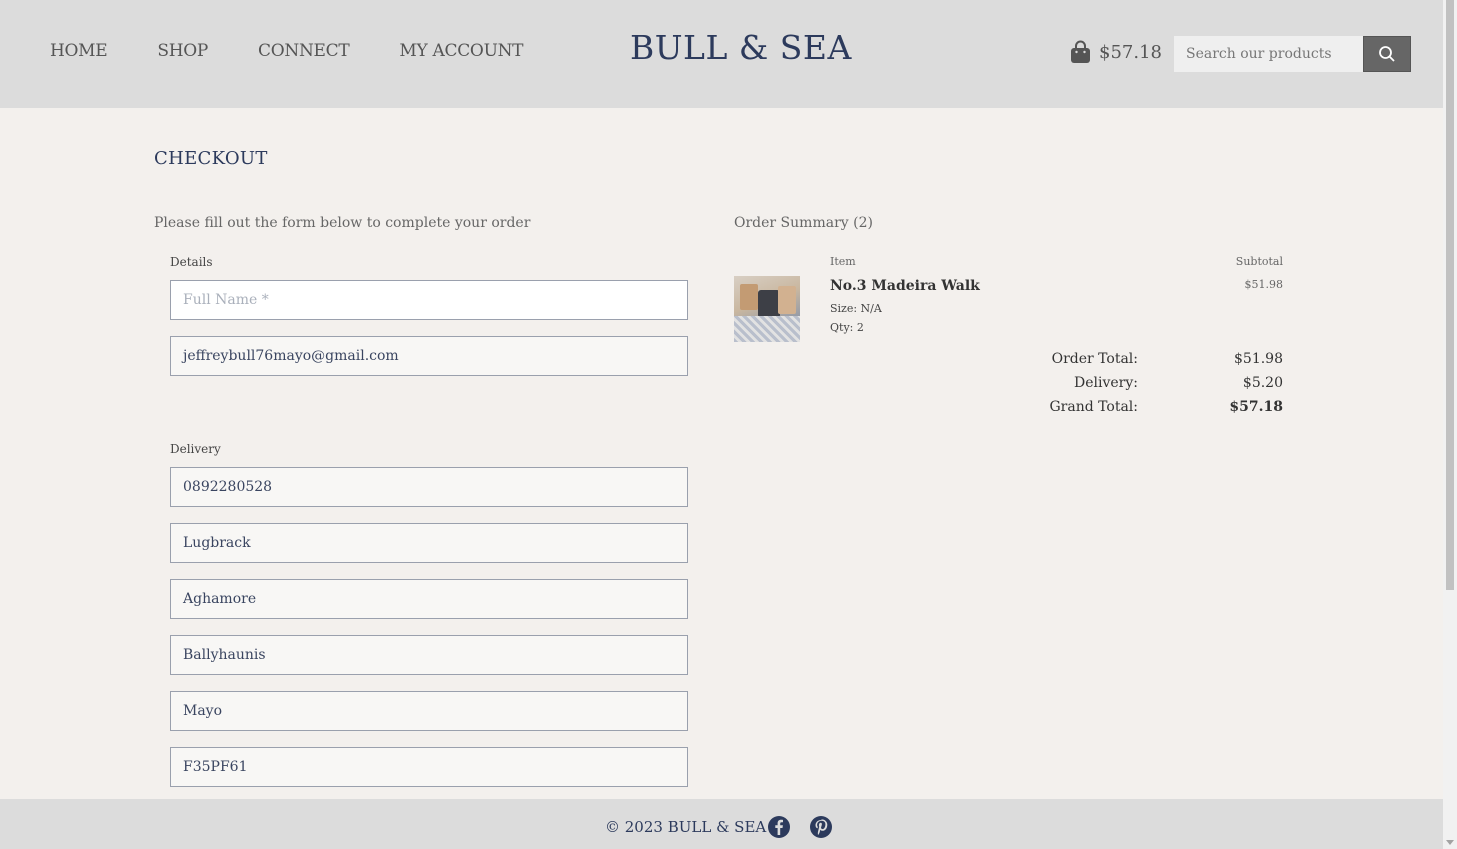  Describe the element at coordinates (1094, 407) in the screenshot. I see `grand-total-label: Grand Total:` at that location.